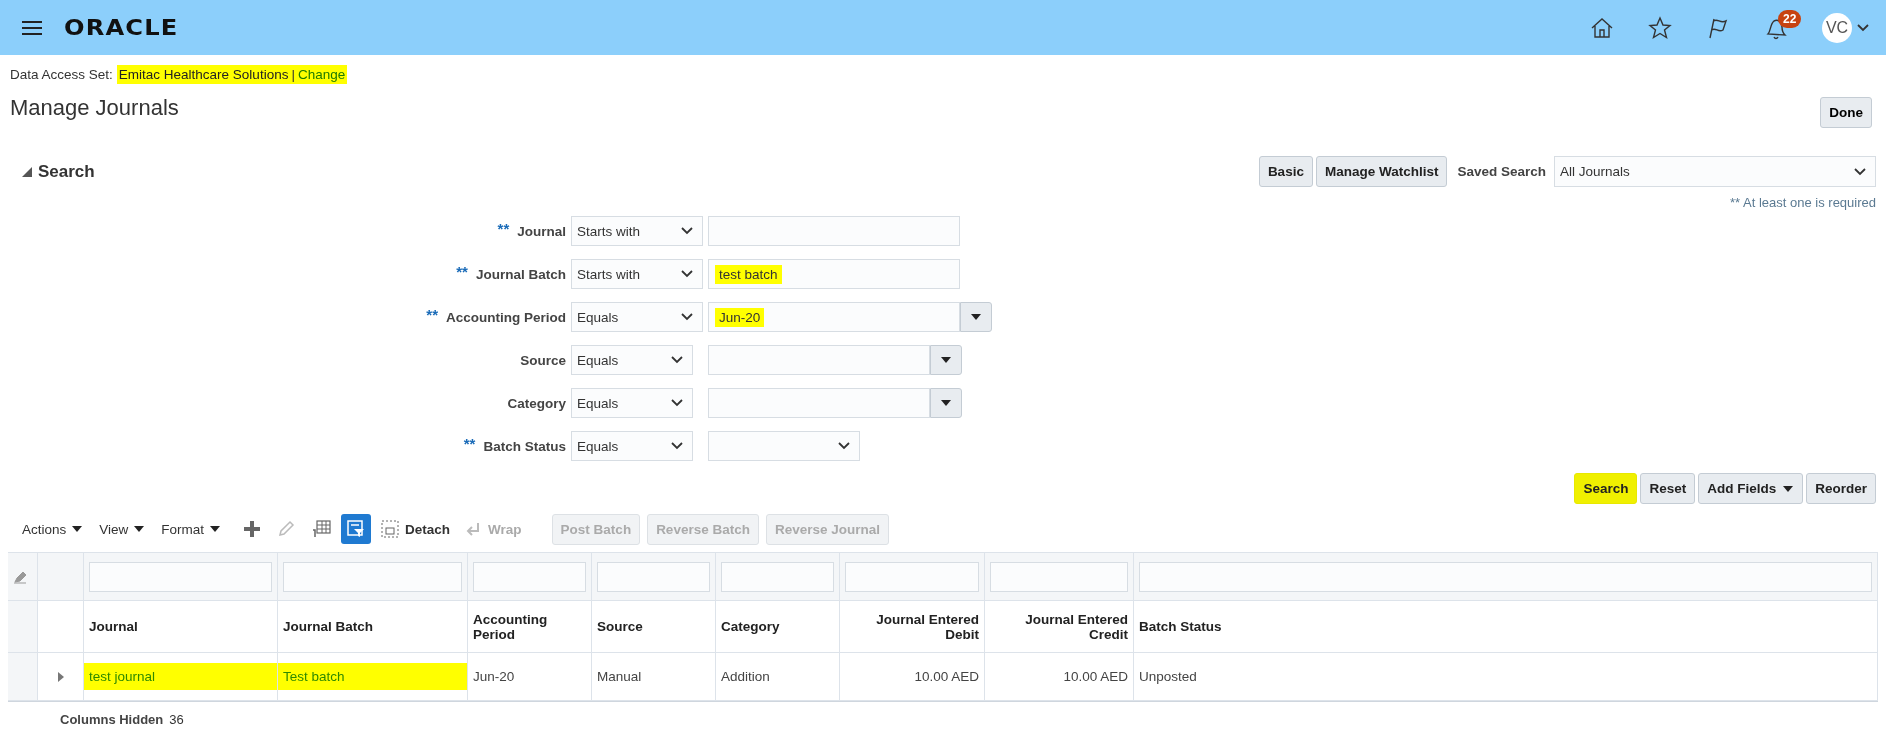 This screenshot has height=730, width=1886. Describe the element at coordinates (1802, 202) in the screenshot. I see `required-note: ** At least one is required` at that location.